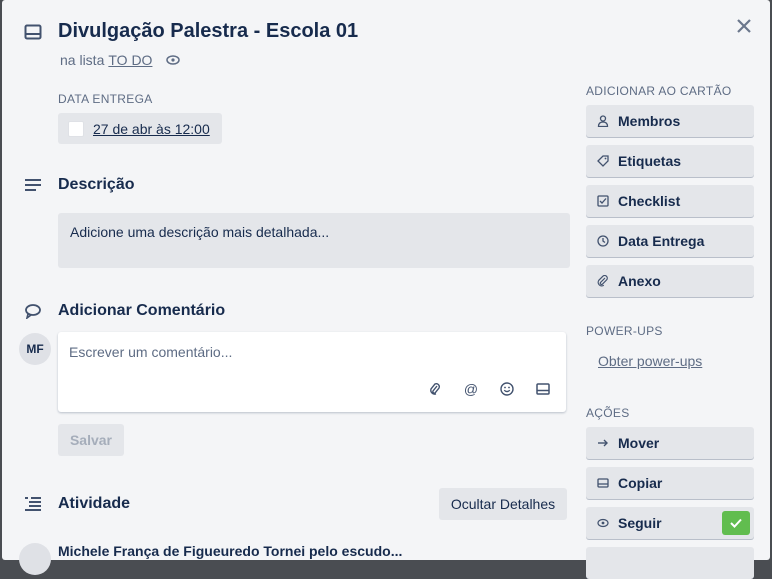 This screenshot has width=772, height=579. What do you see at coordinates (608, 413) in the screenshot?
I see `actions-label: AÇÕES` at bounding box center [608, 413].